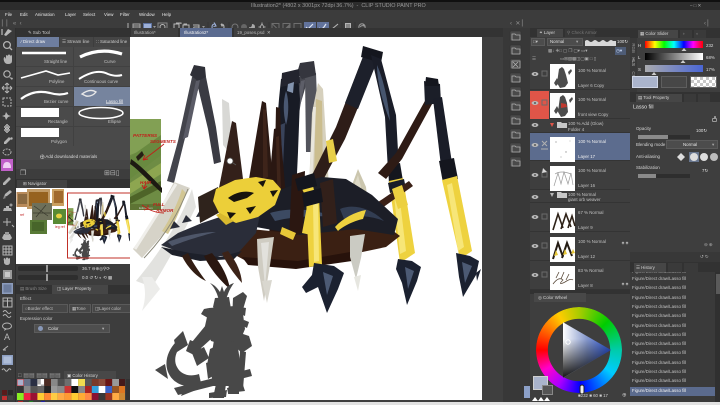 The width and height of the screenshot is (720, 405). I want to click on svg-text: SEGMENTS, so click(163, 141).